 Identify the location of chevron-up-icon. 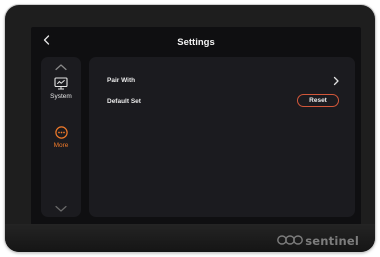
(61, 67).